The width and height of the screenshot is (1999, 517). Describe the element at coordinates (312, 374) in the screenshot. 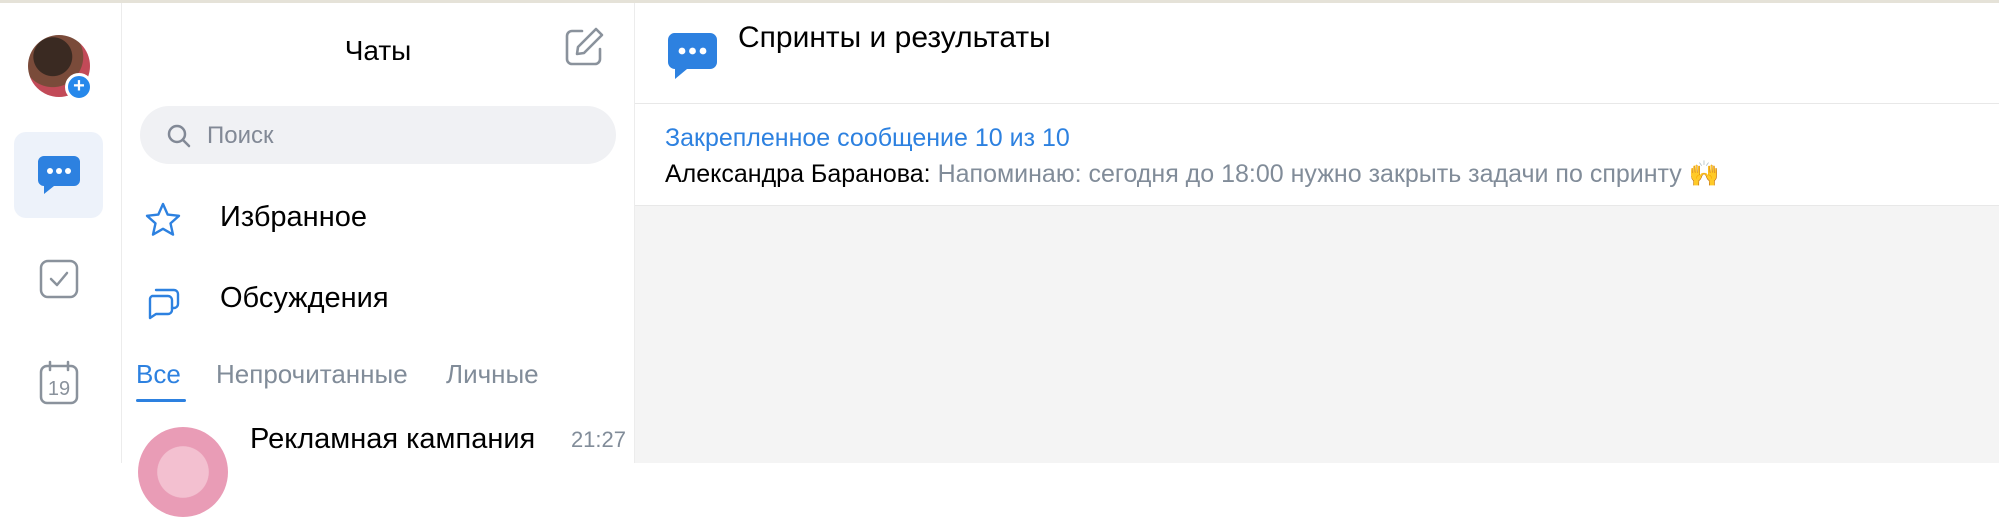

I see `tab-unread: Непрочитанные` at that location.